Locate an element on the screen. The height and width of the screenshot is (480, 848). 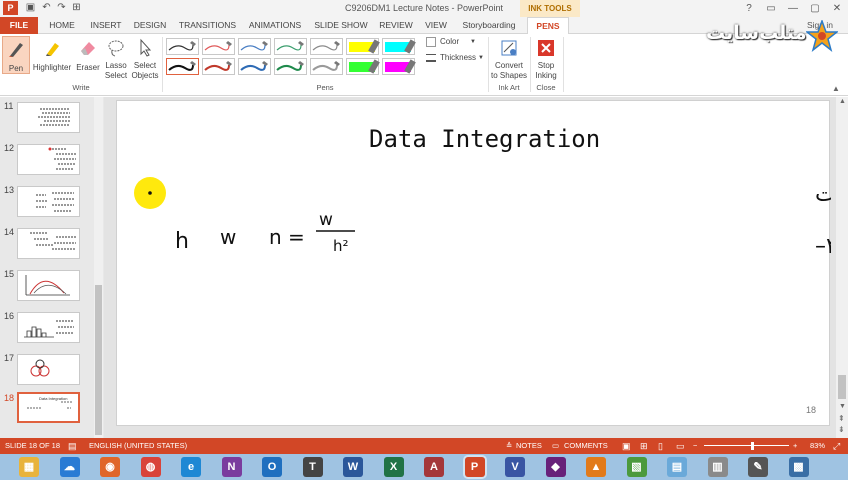
taskbar-excel-icon: X is located at coordinates (393, 467).